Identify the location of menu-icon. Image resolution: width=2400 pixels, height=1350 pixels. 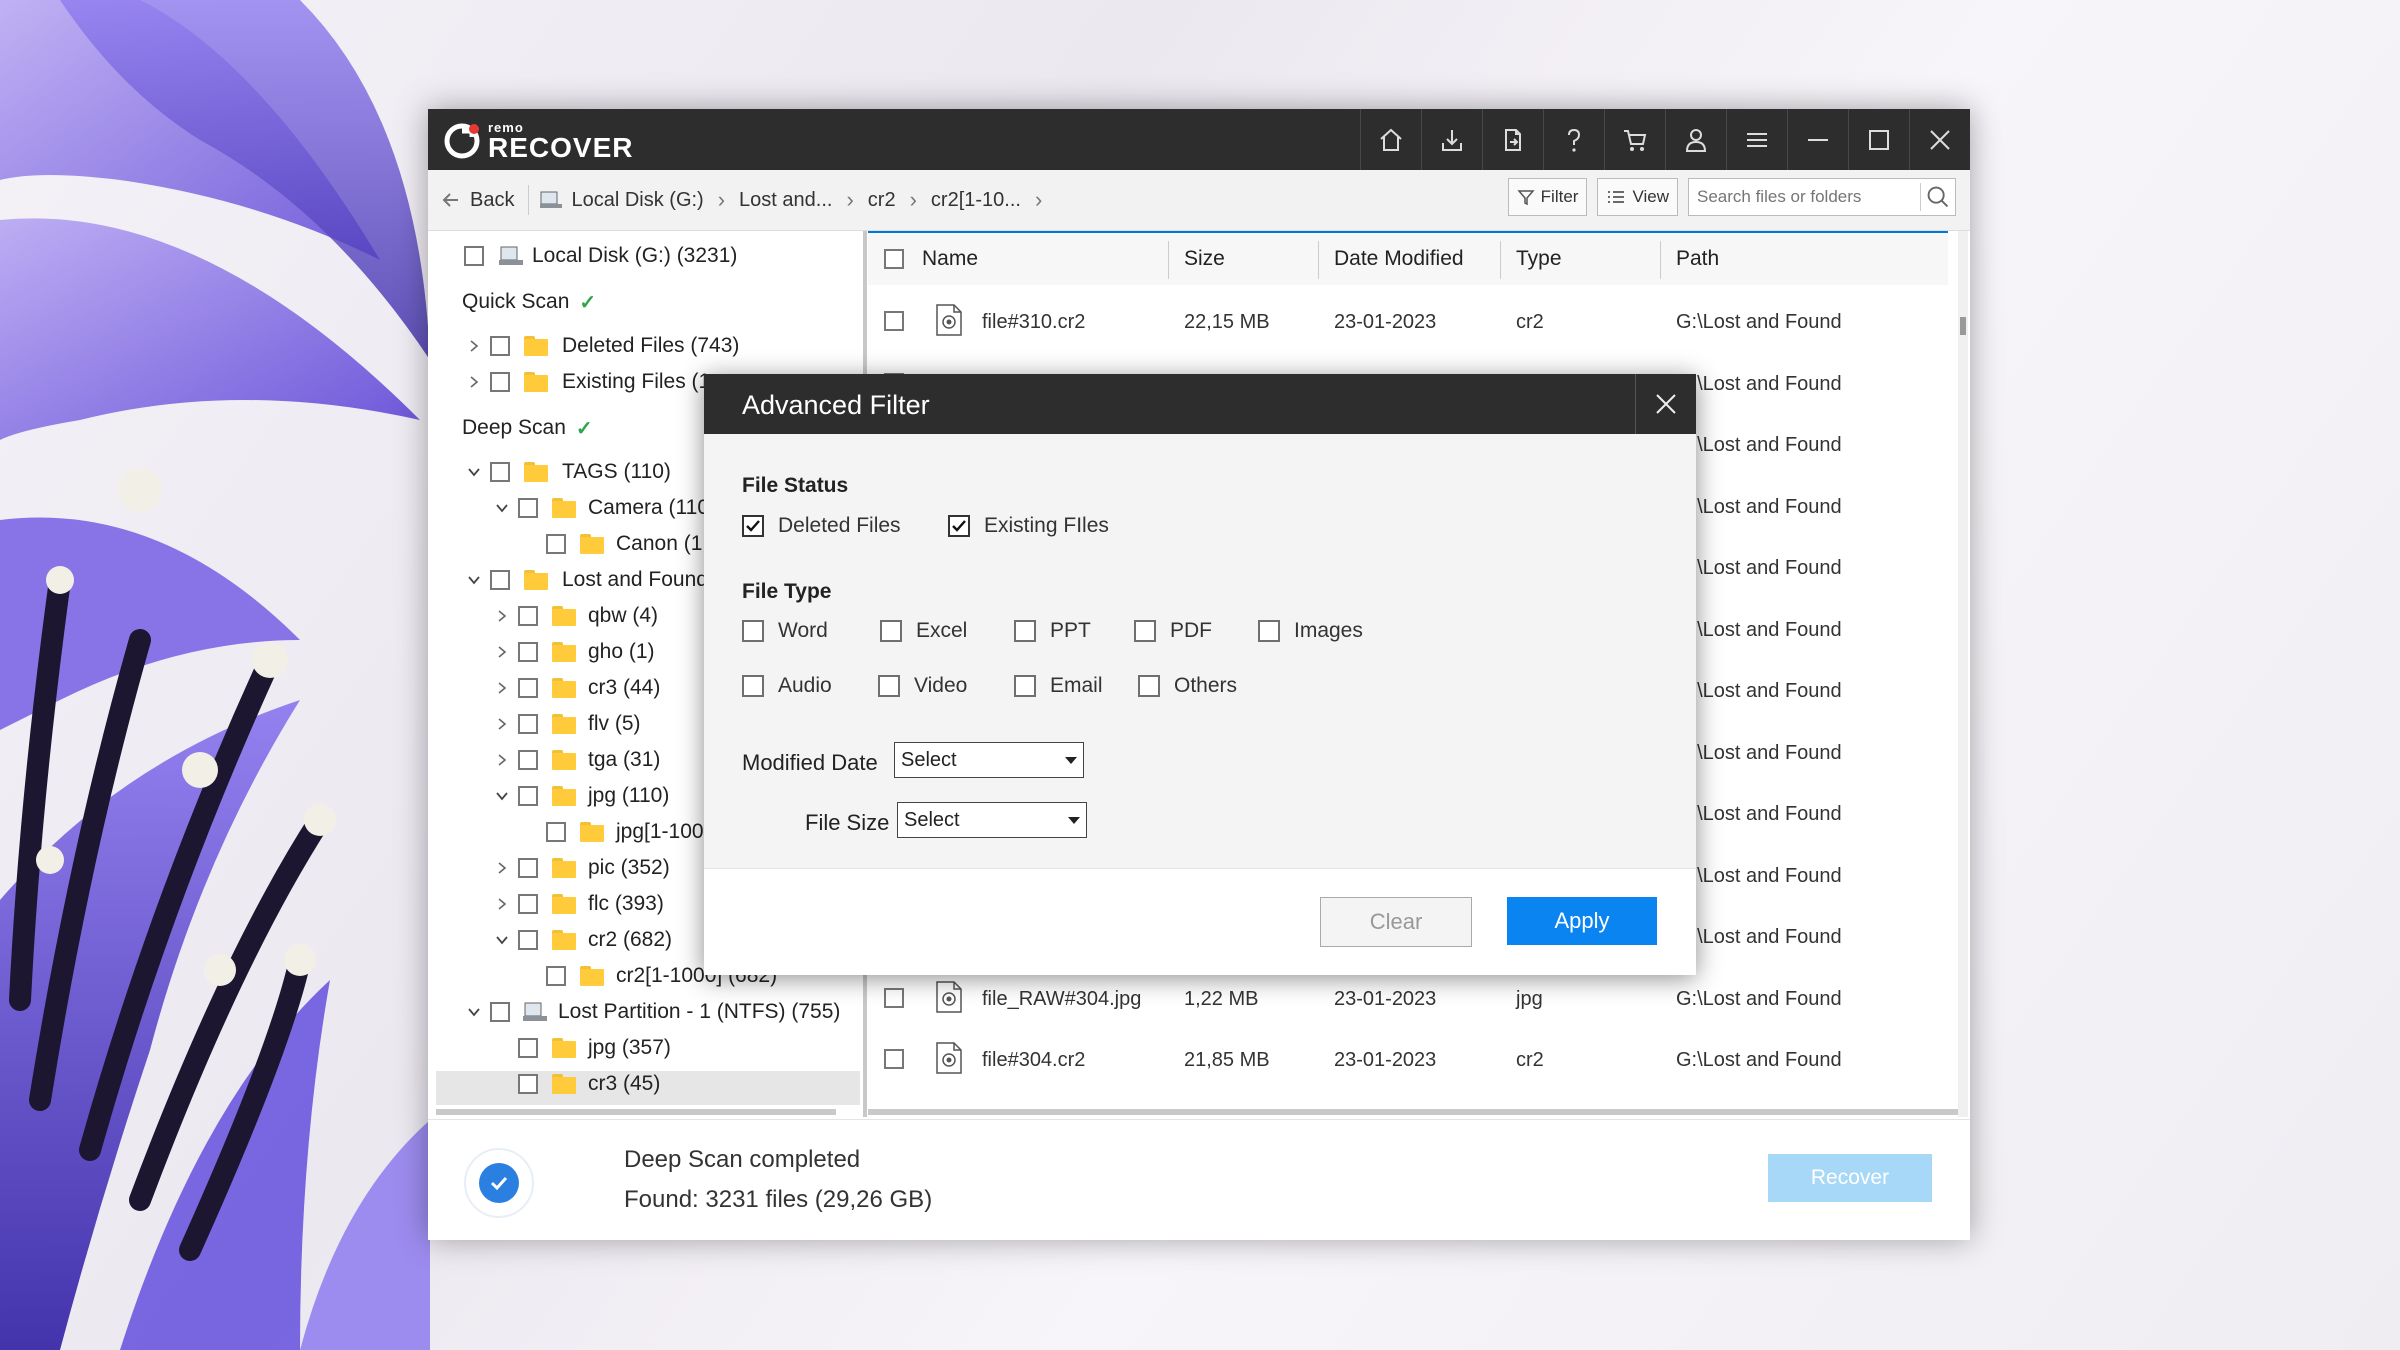
(1756, 139).